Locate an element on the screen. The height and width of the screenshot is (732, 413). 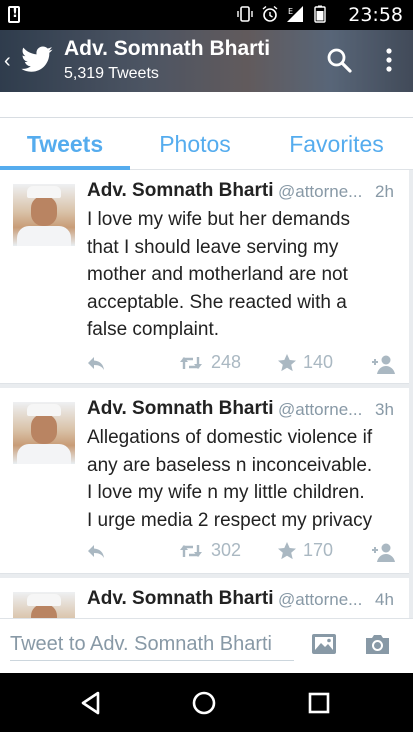
nav-back-icon is located at coordinates (91, 703).